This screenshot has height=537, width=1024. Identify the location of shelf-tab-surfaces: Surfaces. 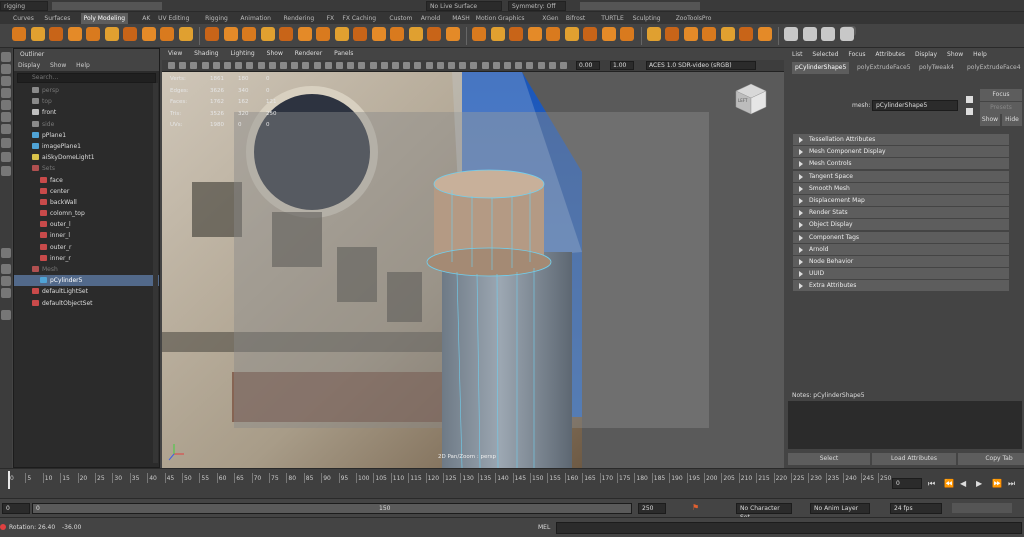
(57, 18).